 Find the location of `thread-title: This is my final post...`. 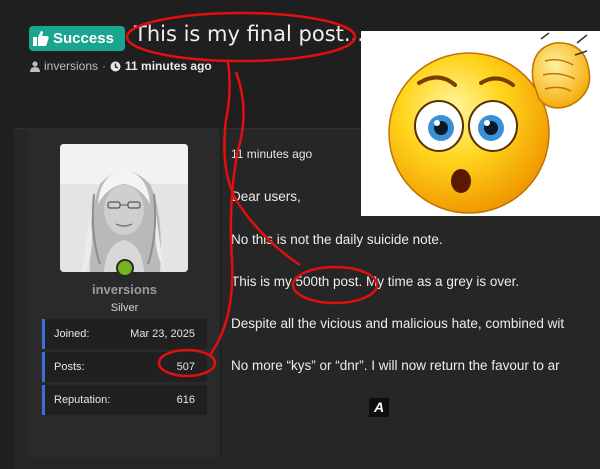

thread-title: This is my final post... is located at coordinates (249, 34).